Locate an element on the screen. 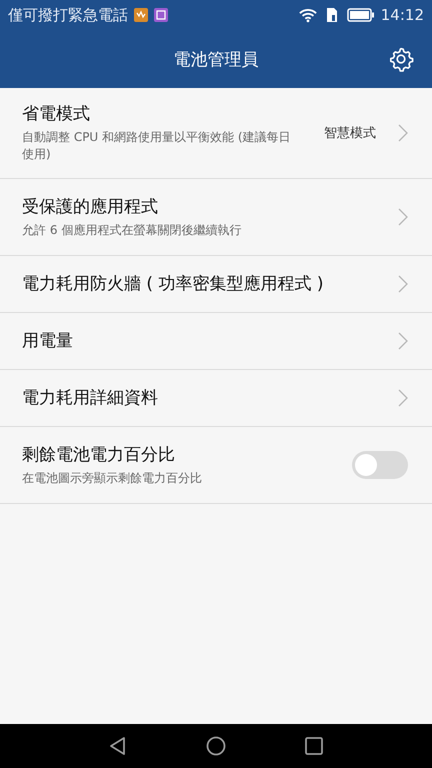 This screenshot has width=432, height=768. toggle-switch is located at coordinates (380, 464).